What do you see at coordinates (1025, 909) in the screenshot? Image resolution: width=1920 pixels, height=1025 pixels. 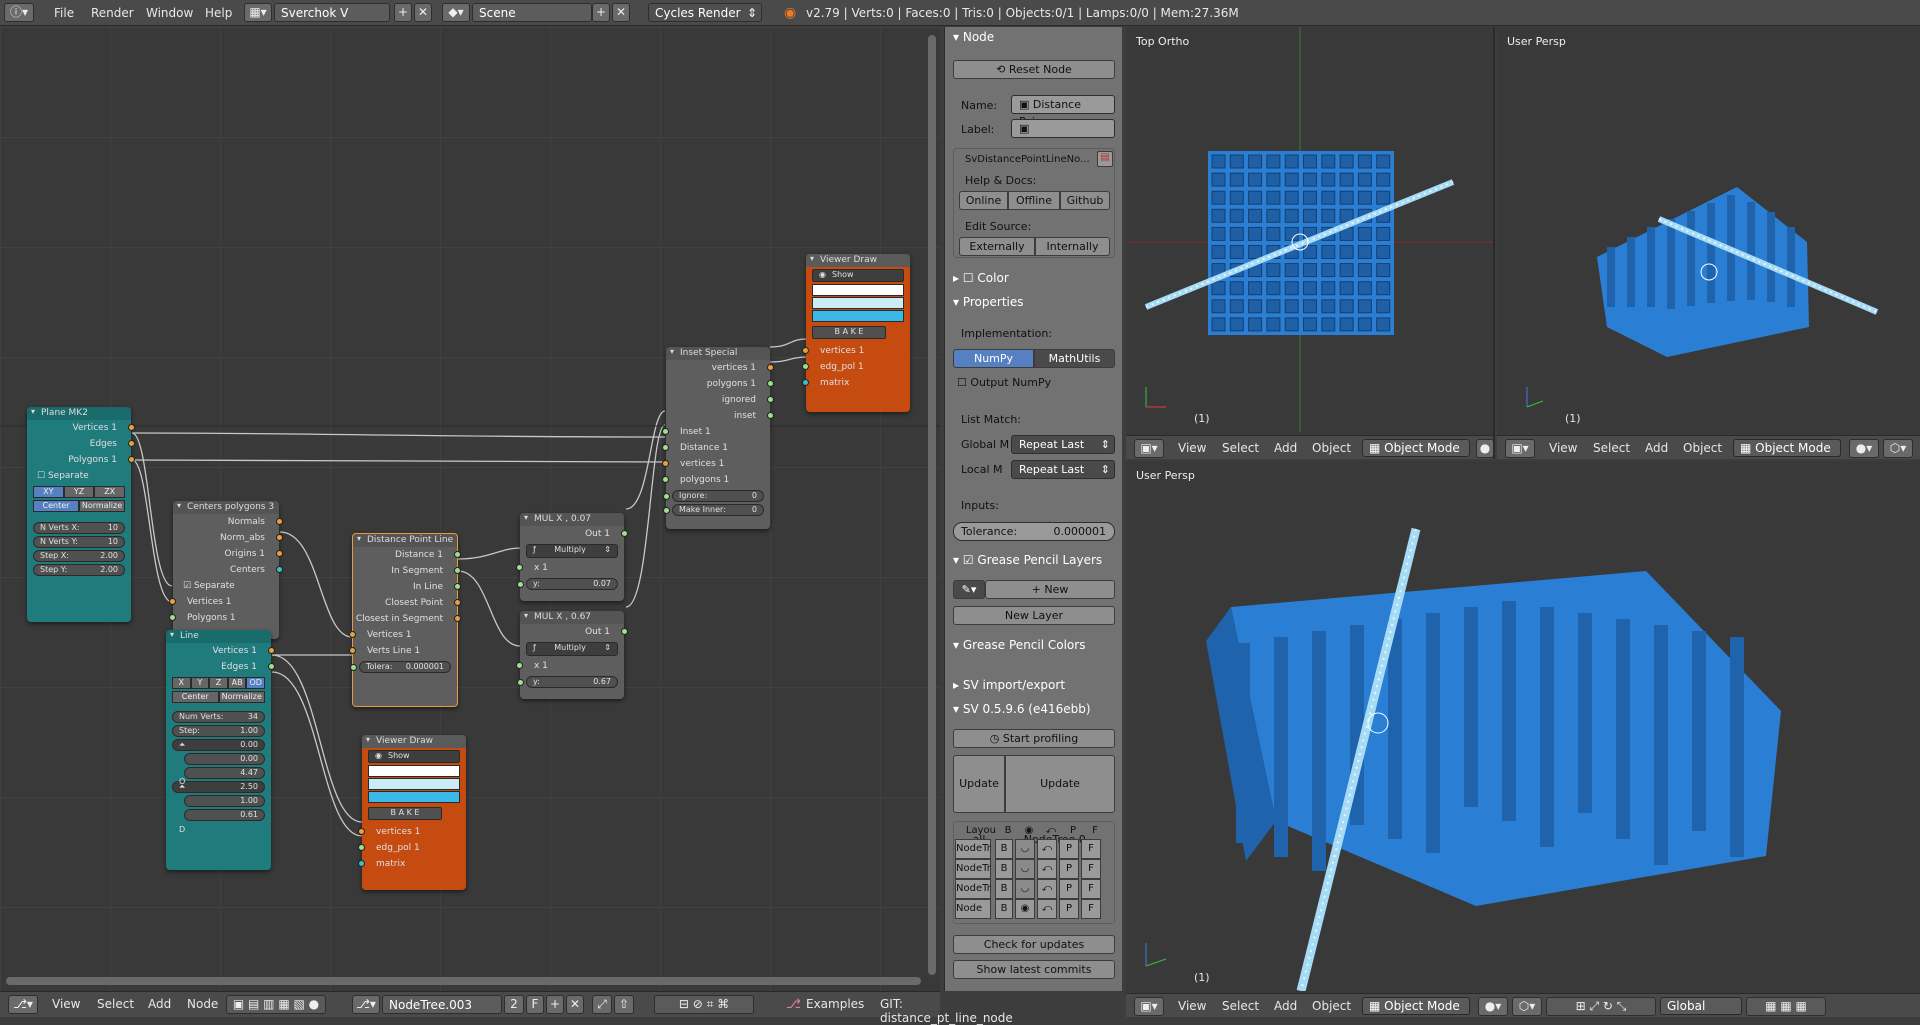 I see `eye-icon: ◉` at bounding box center [1025, 909].